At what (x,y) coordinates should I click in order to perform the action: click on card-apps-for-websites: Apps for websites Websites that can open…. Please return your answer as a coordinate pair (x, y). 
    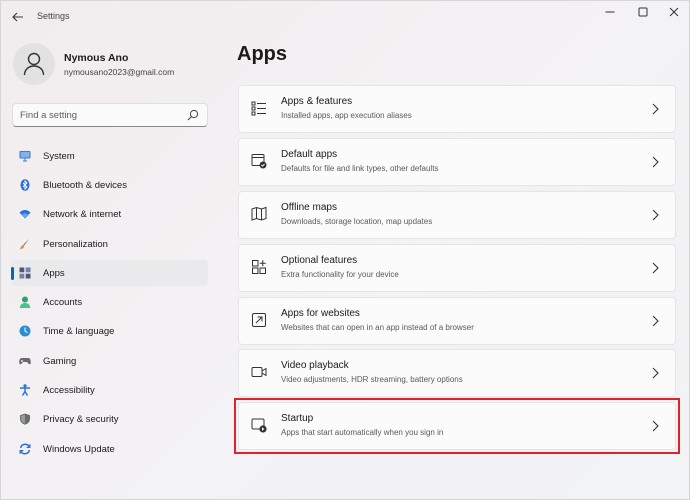
    Looking at the image, I should click on (457, 321).